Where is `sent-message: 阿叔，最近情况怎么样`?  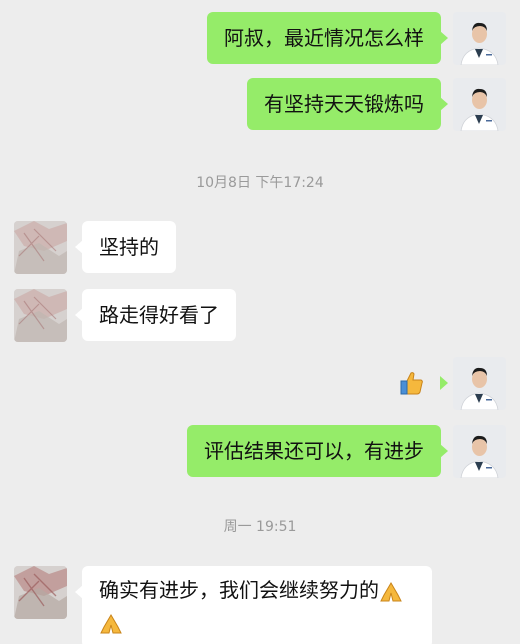 sent-message: 阿叔，最近情况怎么样 is located at coordinates (327, 38).